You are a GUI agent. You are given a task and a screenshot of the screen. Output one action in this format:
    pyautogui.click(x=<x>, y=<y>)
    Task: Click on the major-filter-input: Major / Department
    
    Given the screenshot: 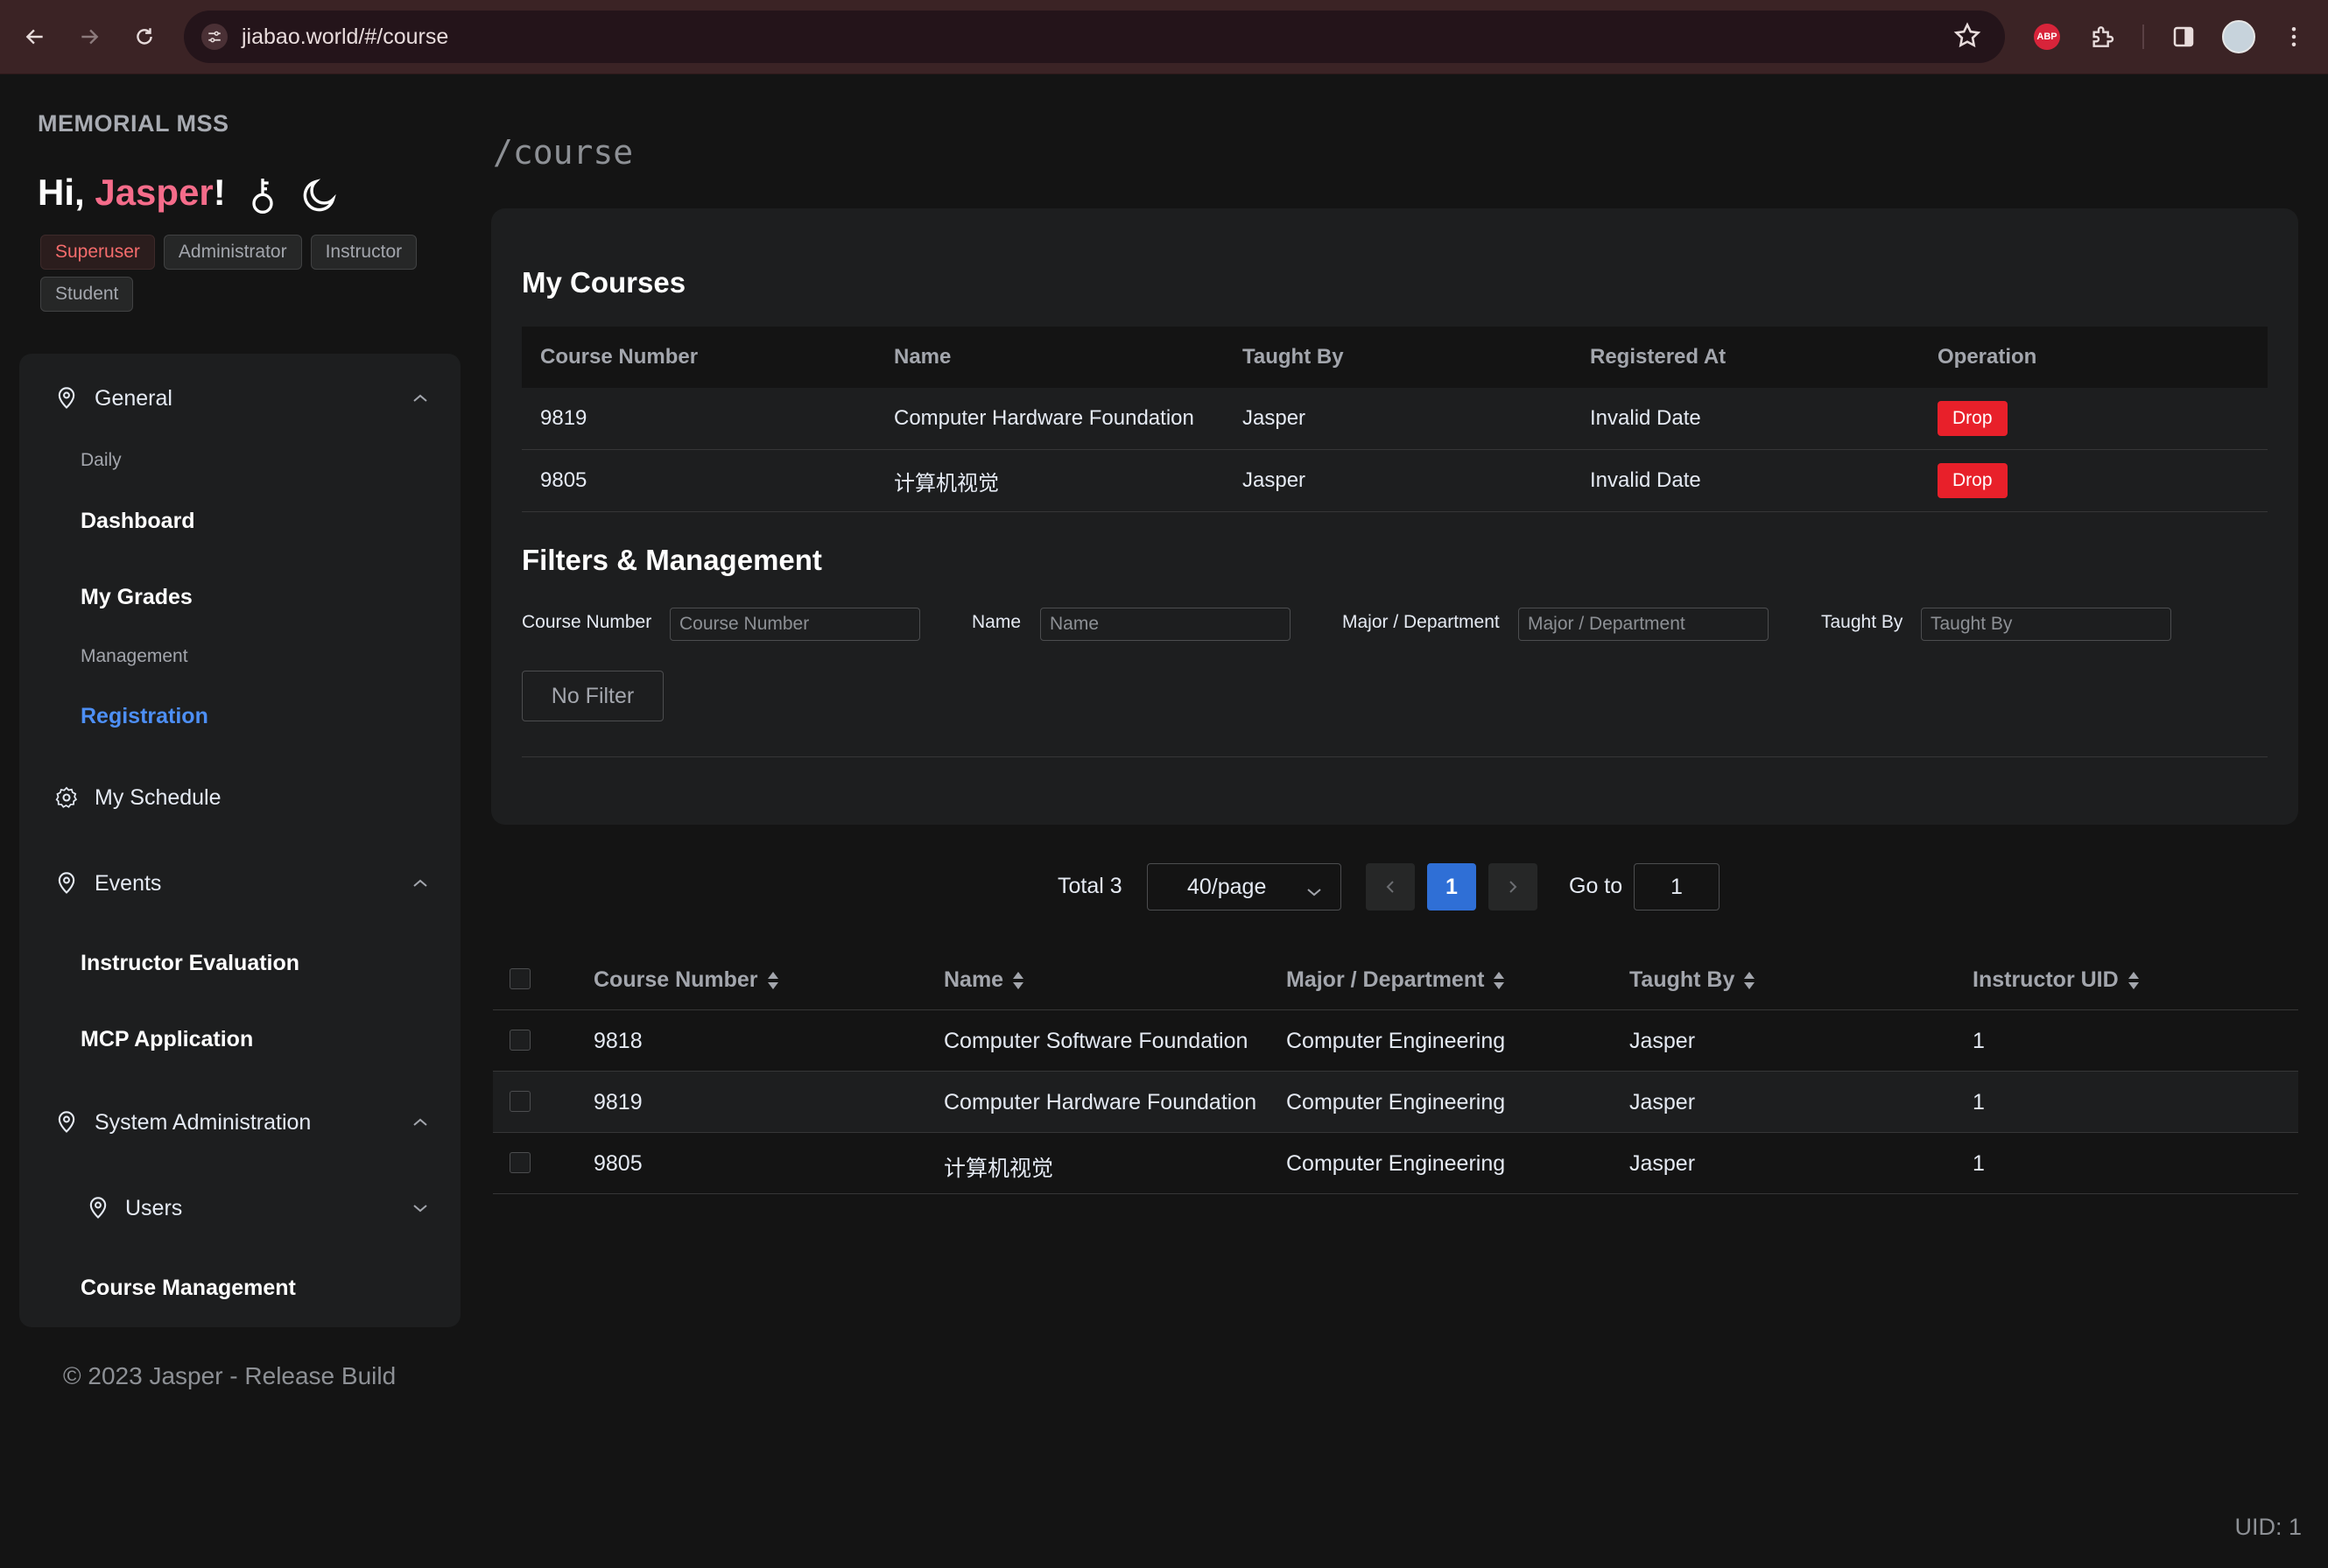 What is the action you would take?
    pyautogui.click(x=1643, y=625)
    